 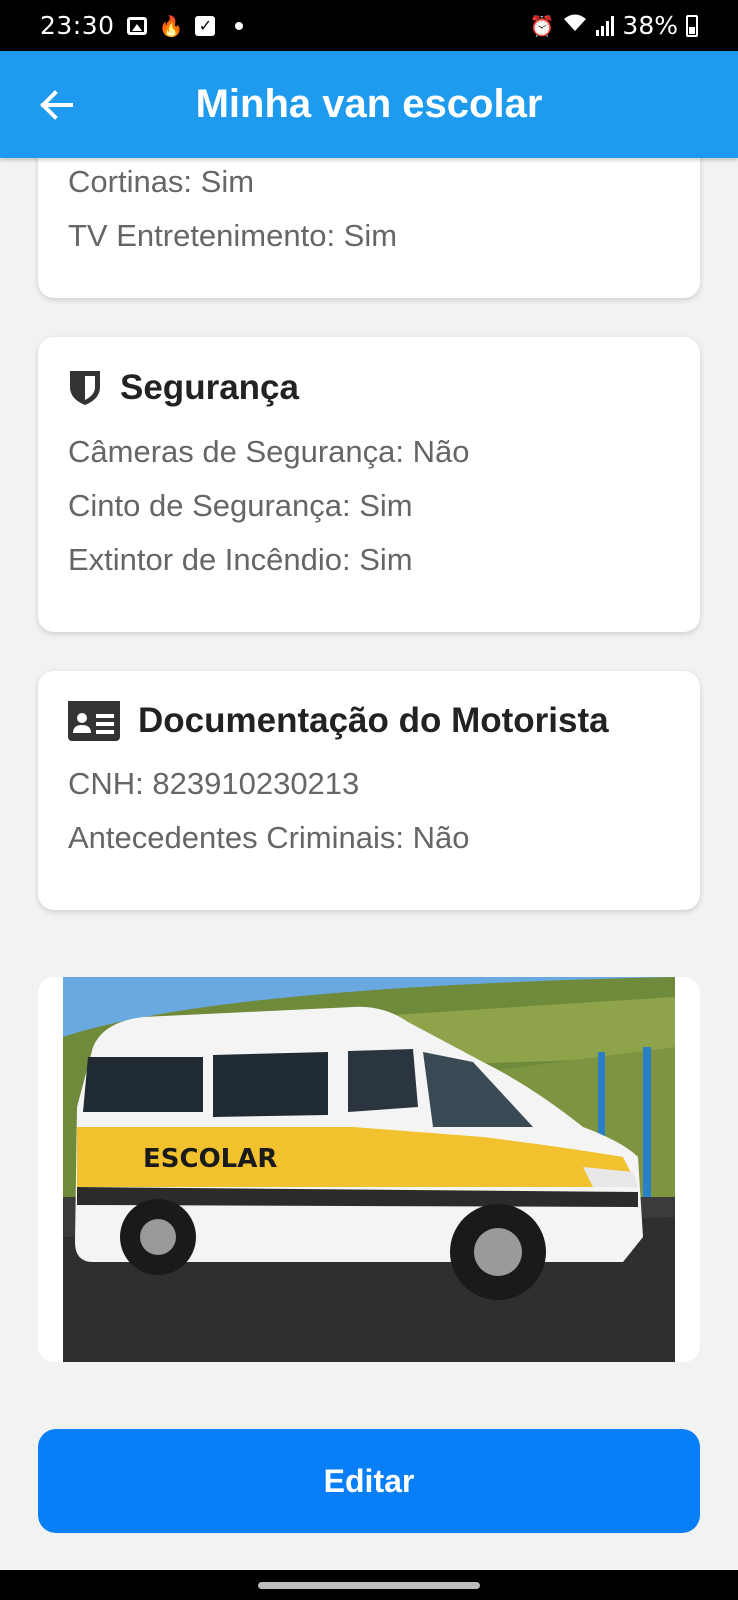 I want to click on alarm-icon: ⏰, so click(x=542, y=25).